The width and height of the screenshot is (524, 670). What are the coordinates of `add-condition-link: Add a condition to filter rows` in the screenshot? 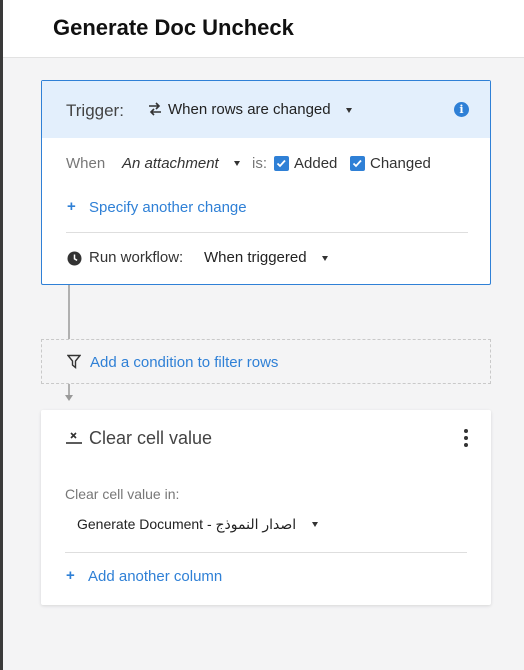 It's located at (184, 362).